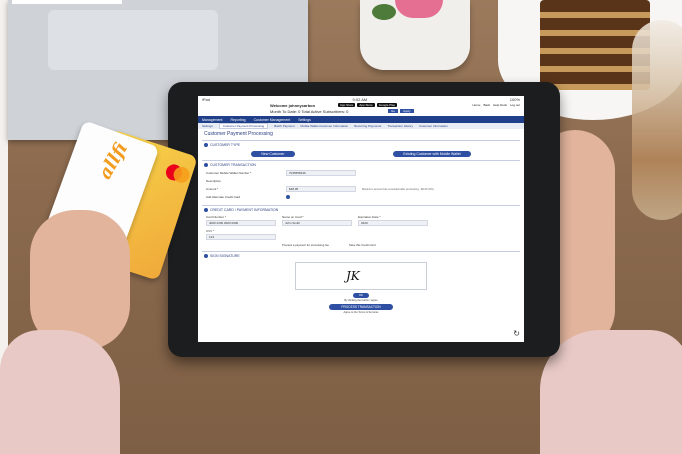 Image resolution: width=682 pixels, height=454 pixels. Describe the element at coordinates (369, 217) in the screenshot. I see `field-label: Expiration Date *` at that location.